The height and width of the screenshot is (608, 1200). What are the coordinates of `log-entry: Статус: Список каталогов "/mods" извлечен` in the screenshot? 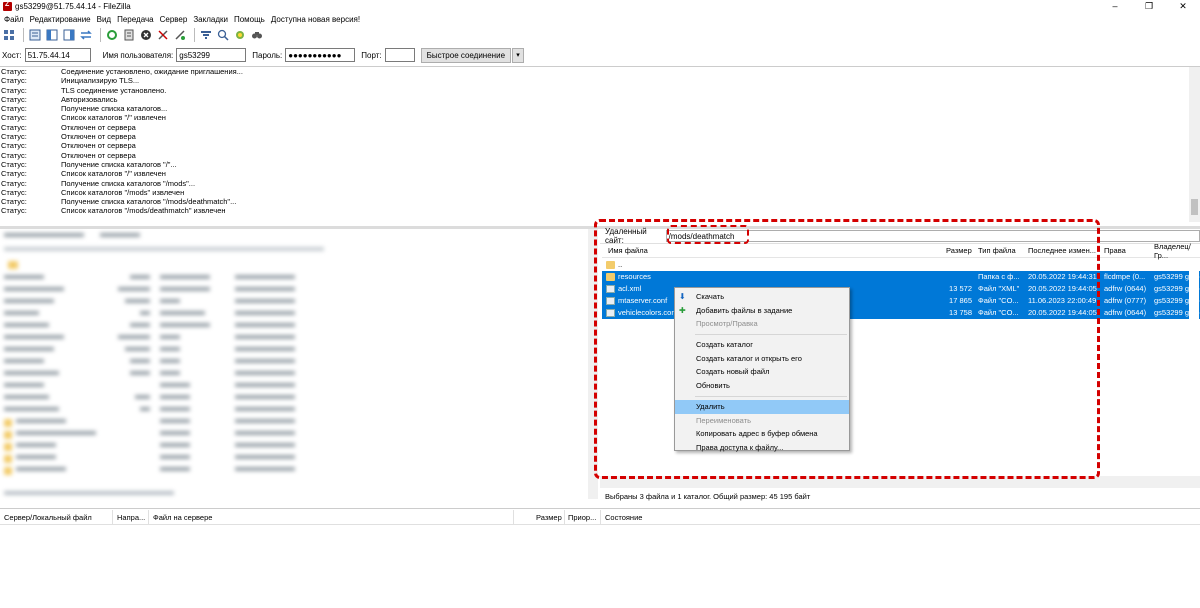 It's located at (600, 192).